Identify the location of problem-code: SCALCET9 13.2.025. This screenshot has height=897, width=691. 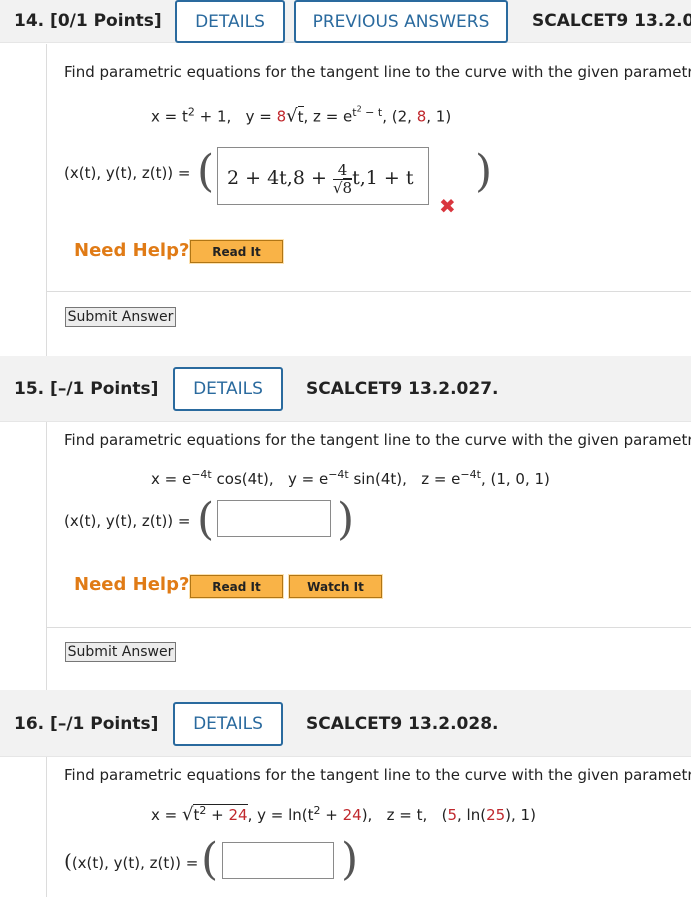
(611, 21).